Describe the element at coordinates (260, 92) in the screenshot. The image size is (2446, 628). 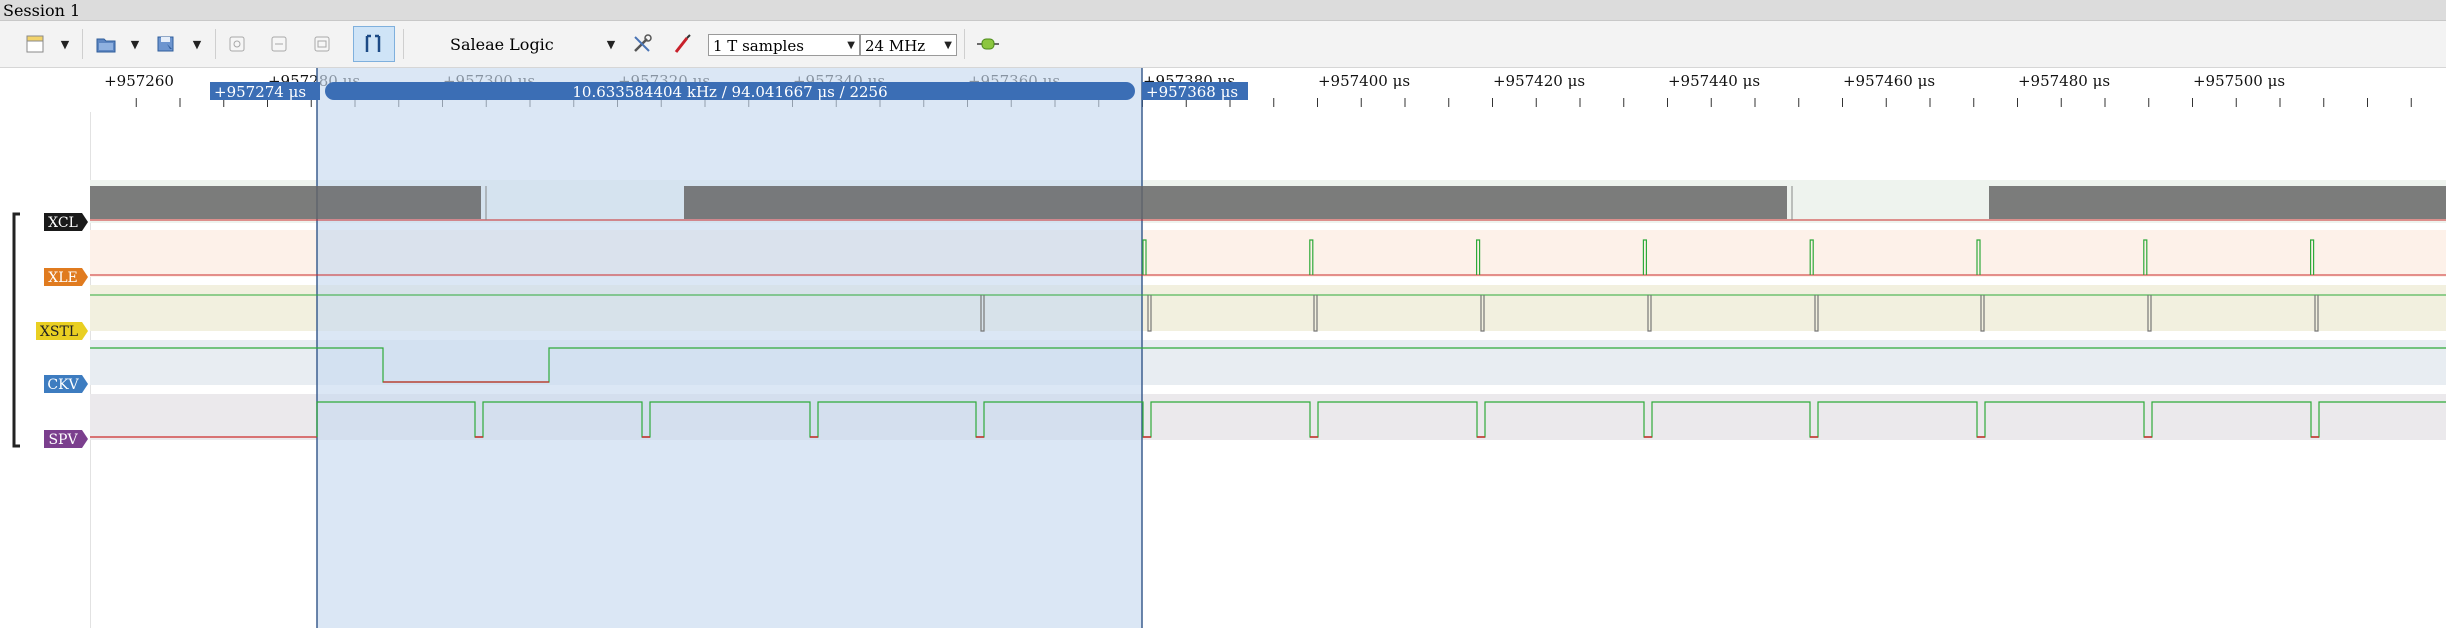
I see `cursor-a-label: +957274 μs` at that location.